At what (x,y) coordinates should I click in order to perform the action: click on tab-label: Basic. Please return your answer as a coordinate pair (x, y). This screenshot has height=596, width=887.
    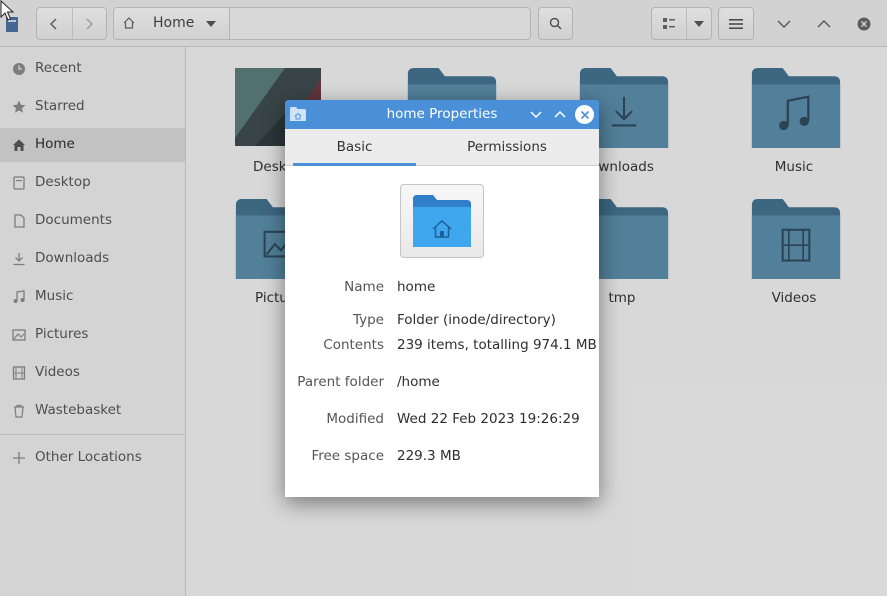
    Looking at the image, I should click on (354, 147).